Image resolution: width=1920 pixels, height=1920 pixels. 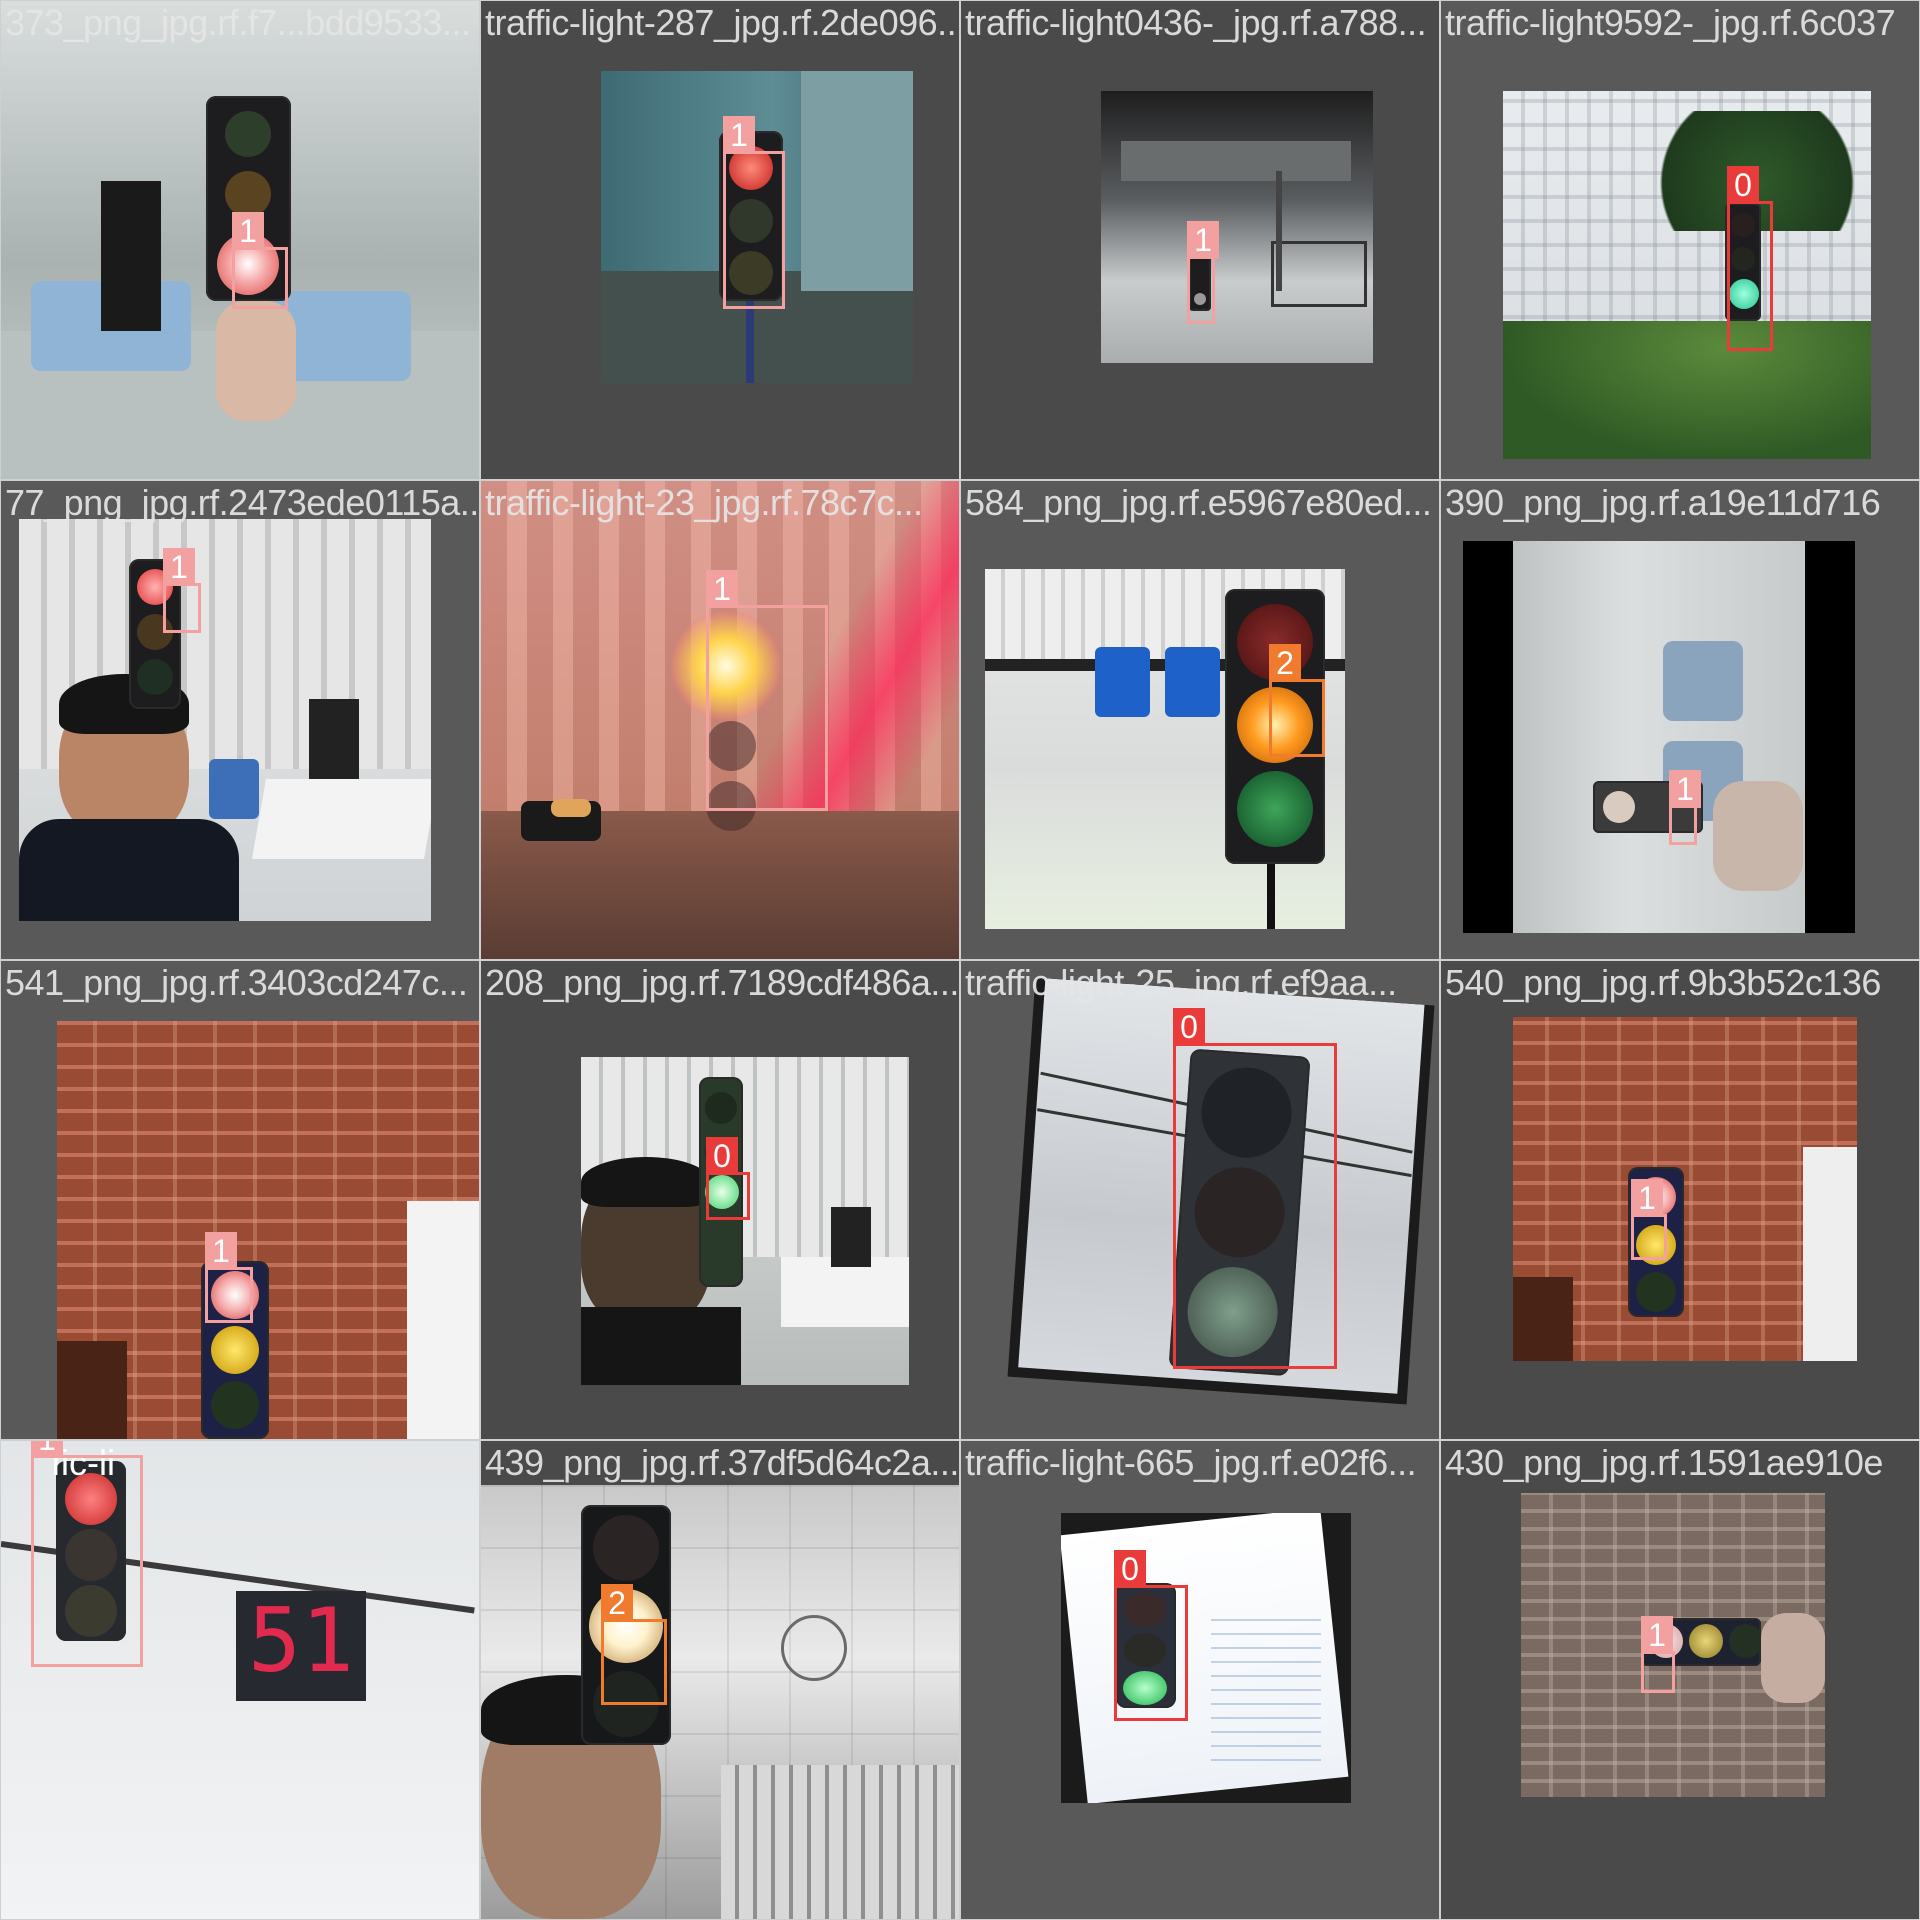 I want to click on tile-12: 51 fic-li 1, so click(x=240, y=1680).